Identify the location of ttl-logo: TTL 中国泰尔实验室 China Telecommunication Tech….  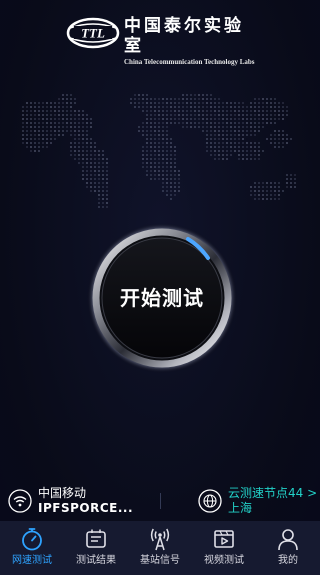
(161, 41).